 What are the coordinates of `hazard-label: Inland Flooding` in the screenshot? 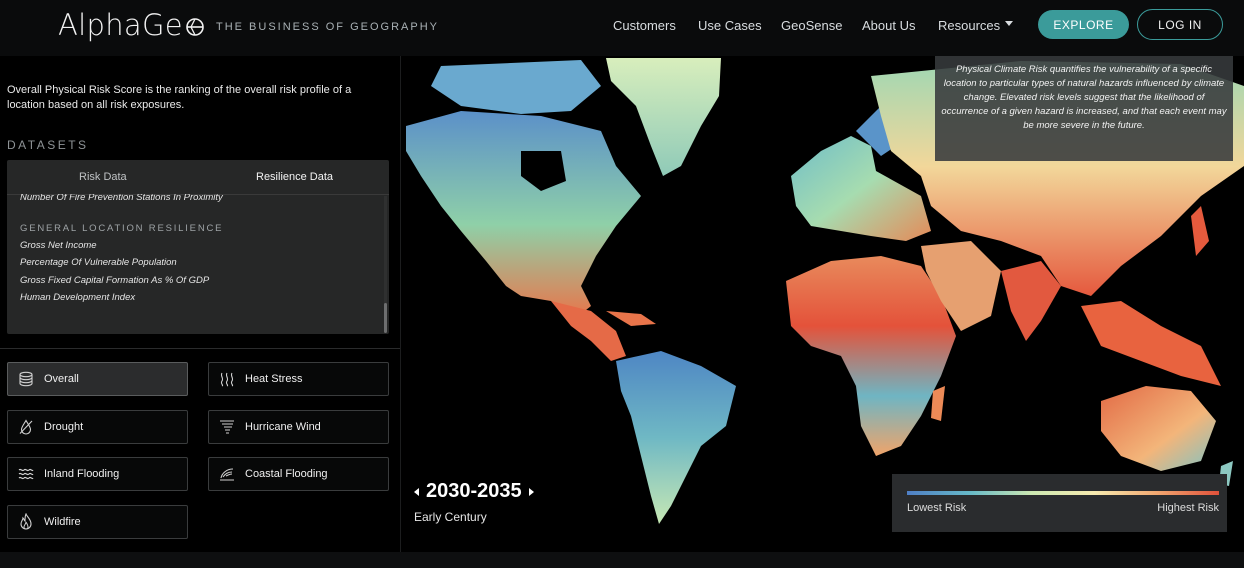 It's located at (82, 474).